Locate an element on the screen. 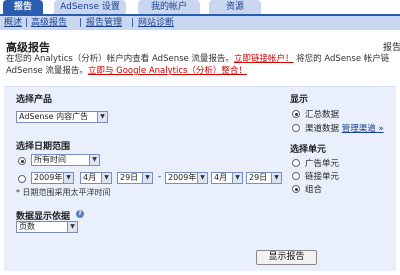 This screenshot has width=400, height=275. timezone-note: * 日期范围采用太平洋时间 is located at coordinates (63, 192).